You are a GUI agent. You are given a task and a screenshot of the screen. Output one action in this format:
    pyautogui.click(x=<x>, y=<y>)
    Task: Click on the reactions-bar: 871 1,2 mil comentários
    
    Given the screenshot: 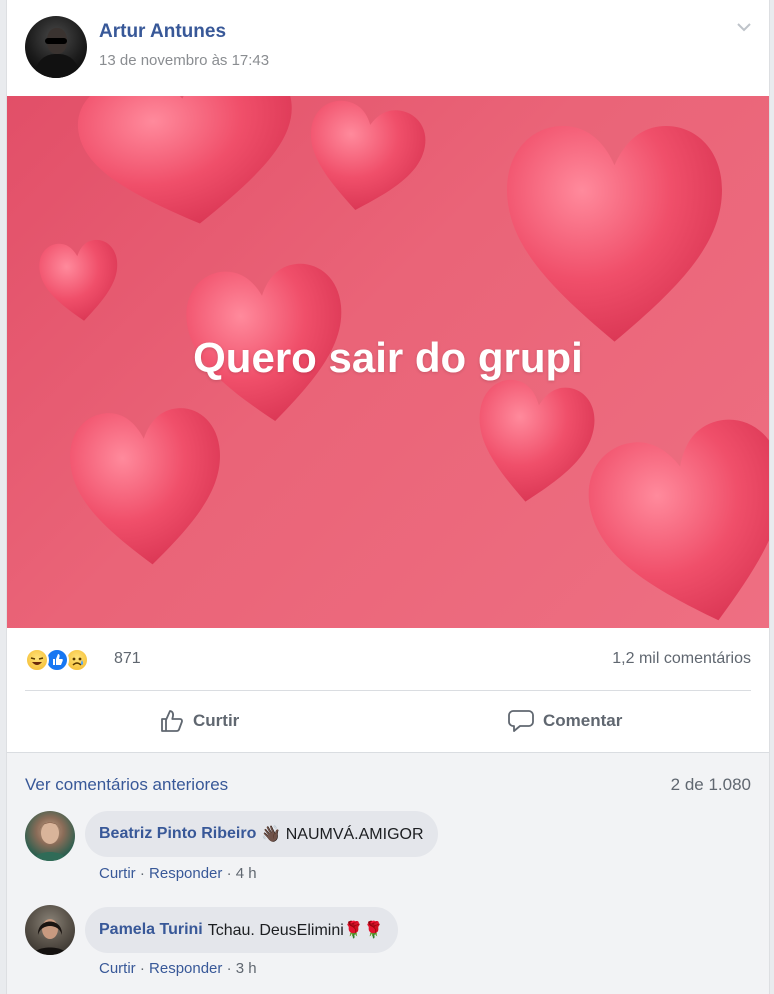 What is the action you would take?
    pyautogui.click(x=388, y=659)
    